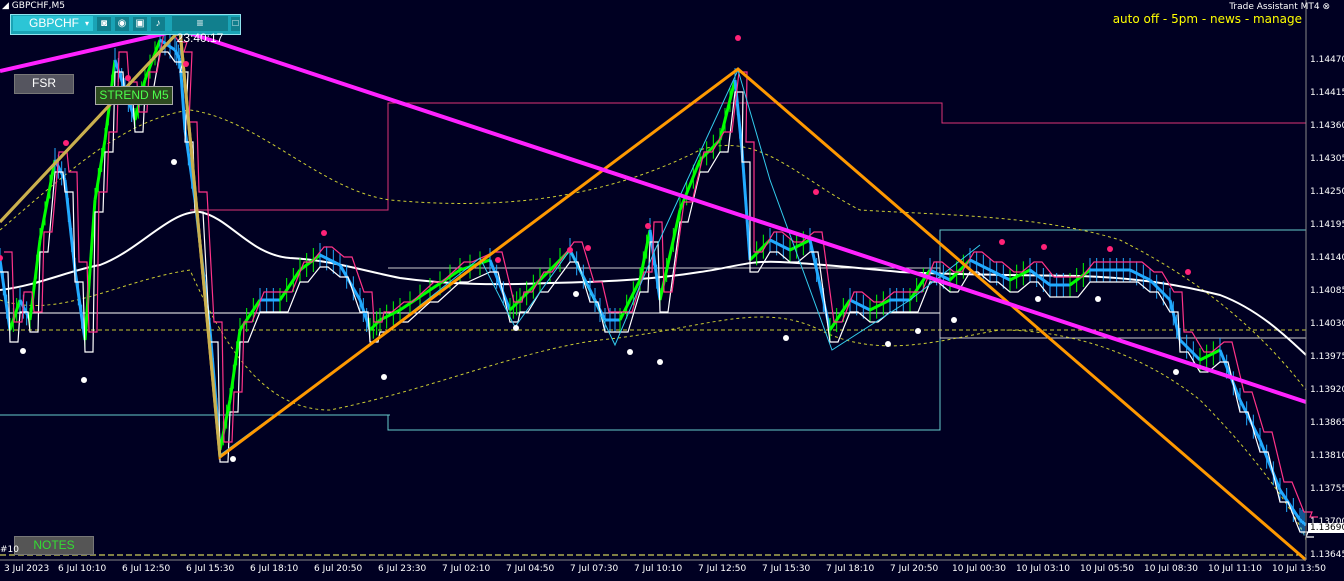 Image resolution: width=1344 pixels, height=581 pixels. I want to click on symbol-selector: GBPCHF ▾, so click(53, 23).